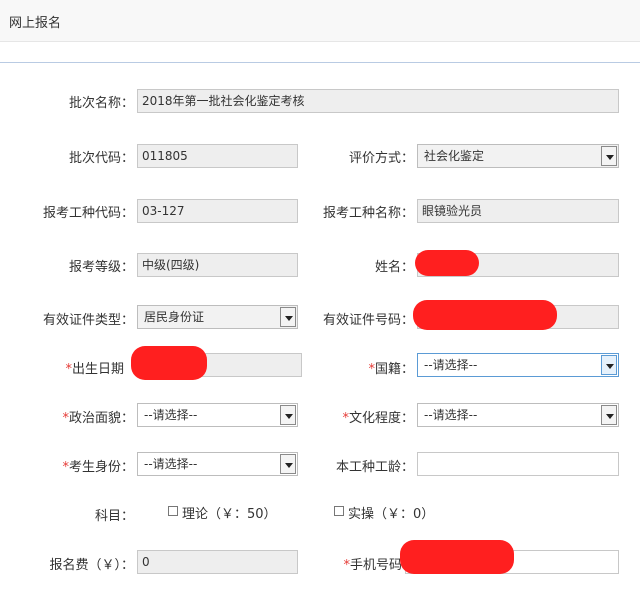 This screenshot has height=592, width=640. Describe the element at coordinates (320, 21) in the screenshot. I see `page-header: 网上报名` at that location.